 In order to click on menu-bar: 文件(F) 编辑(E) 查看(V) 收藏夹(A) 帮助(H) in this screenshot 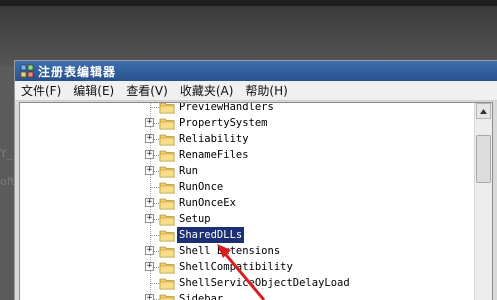, I will do `click(256, 91)`.